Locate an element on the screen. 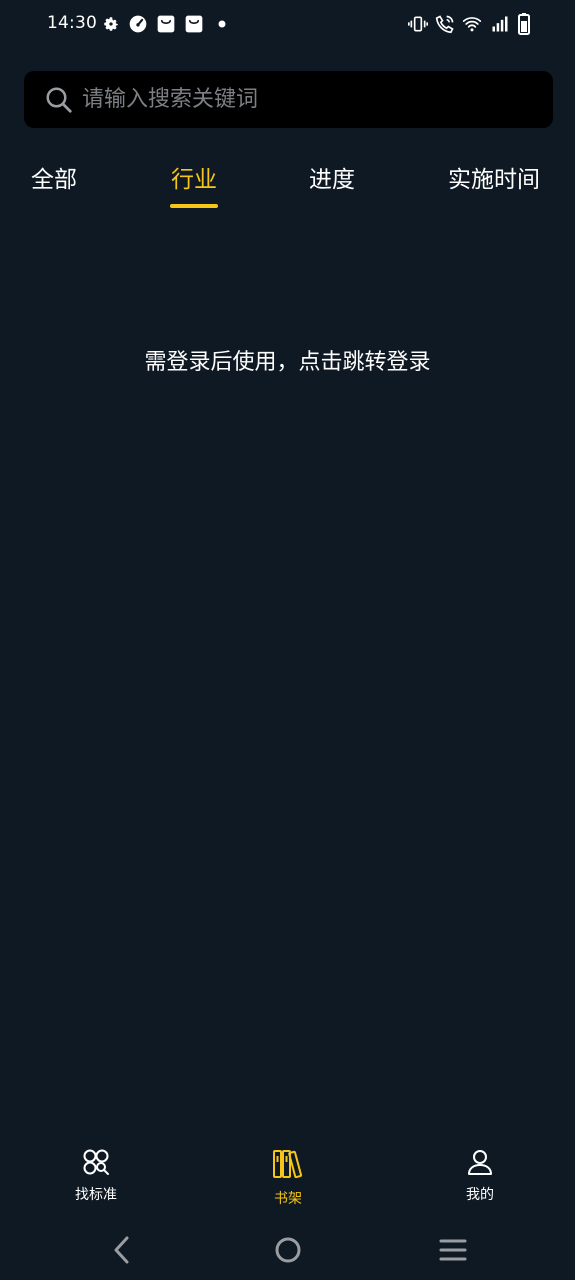  tab-label: 进度 is located at coordinates (332, 180).